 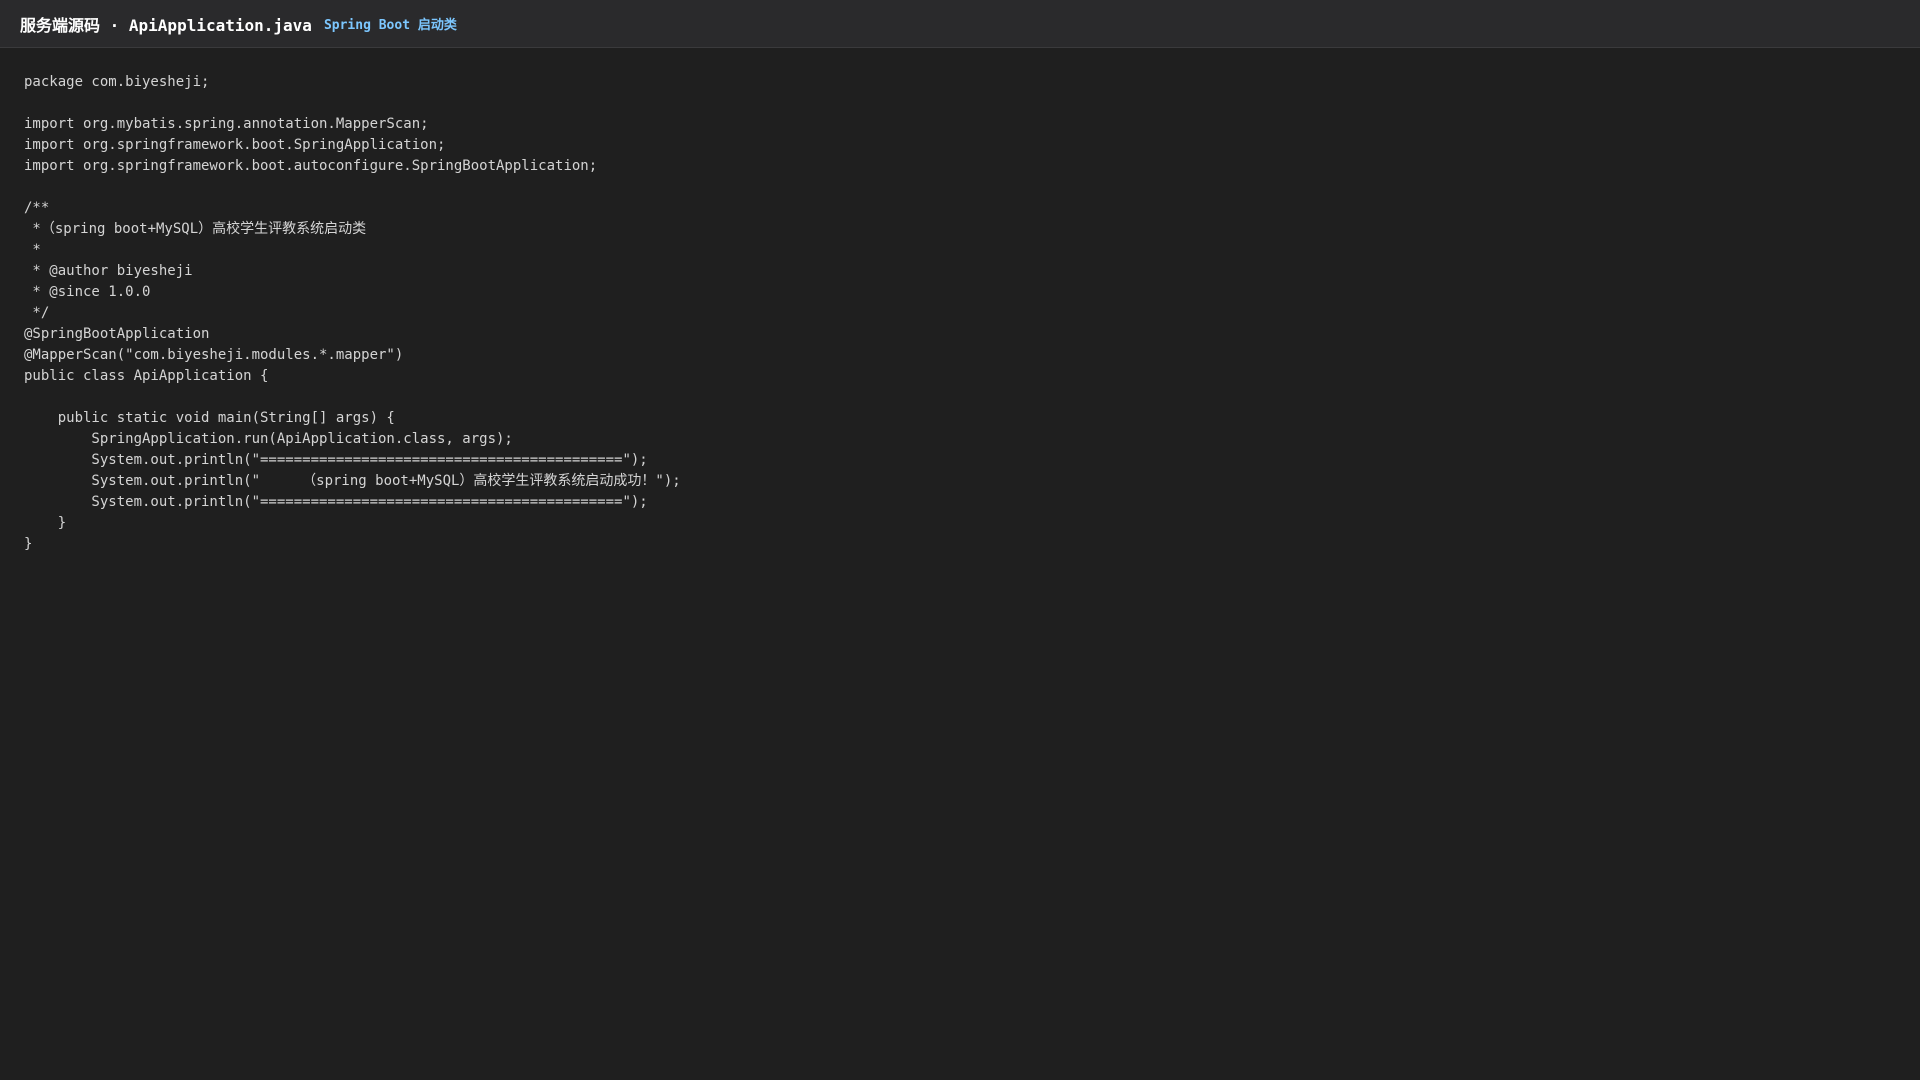 What do you see at coordinates (87, 292) in the screenshot?
I see `code-line: * @since 1.0.0` at bounding box center [87, 292].